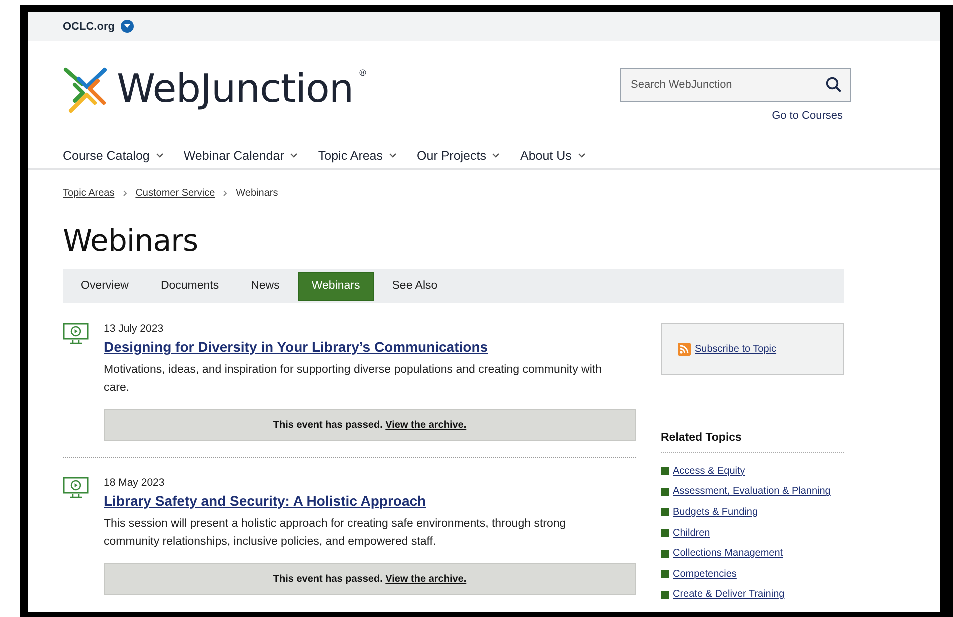 The height and width of the screenshot is (617, 953). I want to click on breadcrumb-current: Webinars, so click(257, 193).